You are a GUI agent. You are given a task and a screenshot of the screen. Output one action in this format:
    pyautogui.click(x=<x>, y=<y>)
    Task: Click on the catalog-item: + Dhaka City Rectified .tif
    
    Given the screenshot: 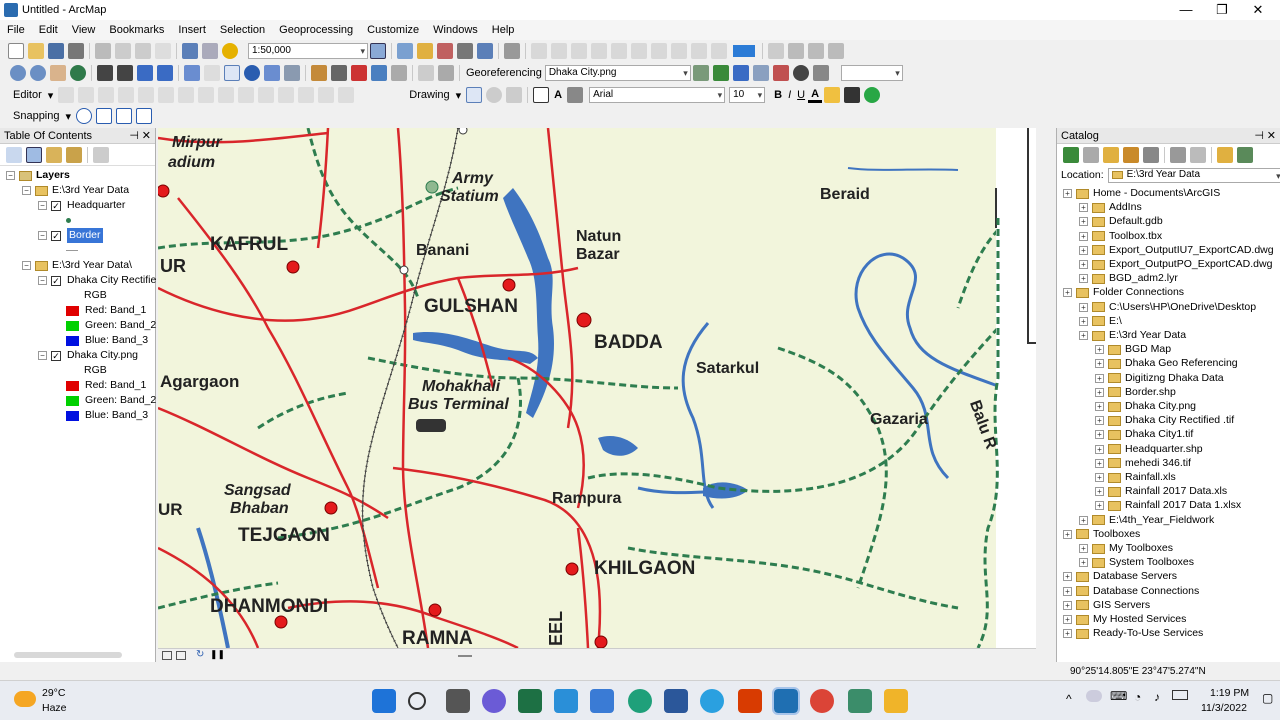 What is the action you would take?
    pyautogui.click(x=1164, y=420)
    